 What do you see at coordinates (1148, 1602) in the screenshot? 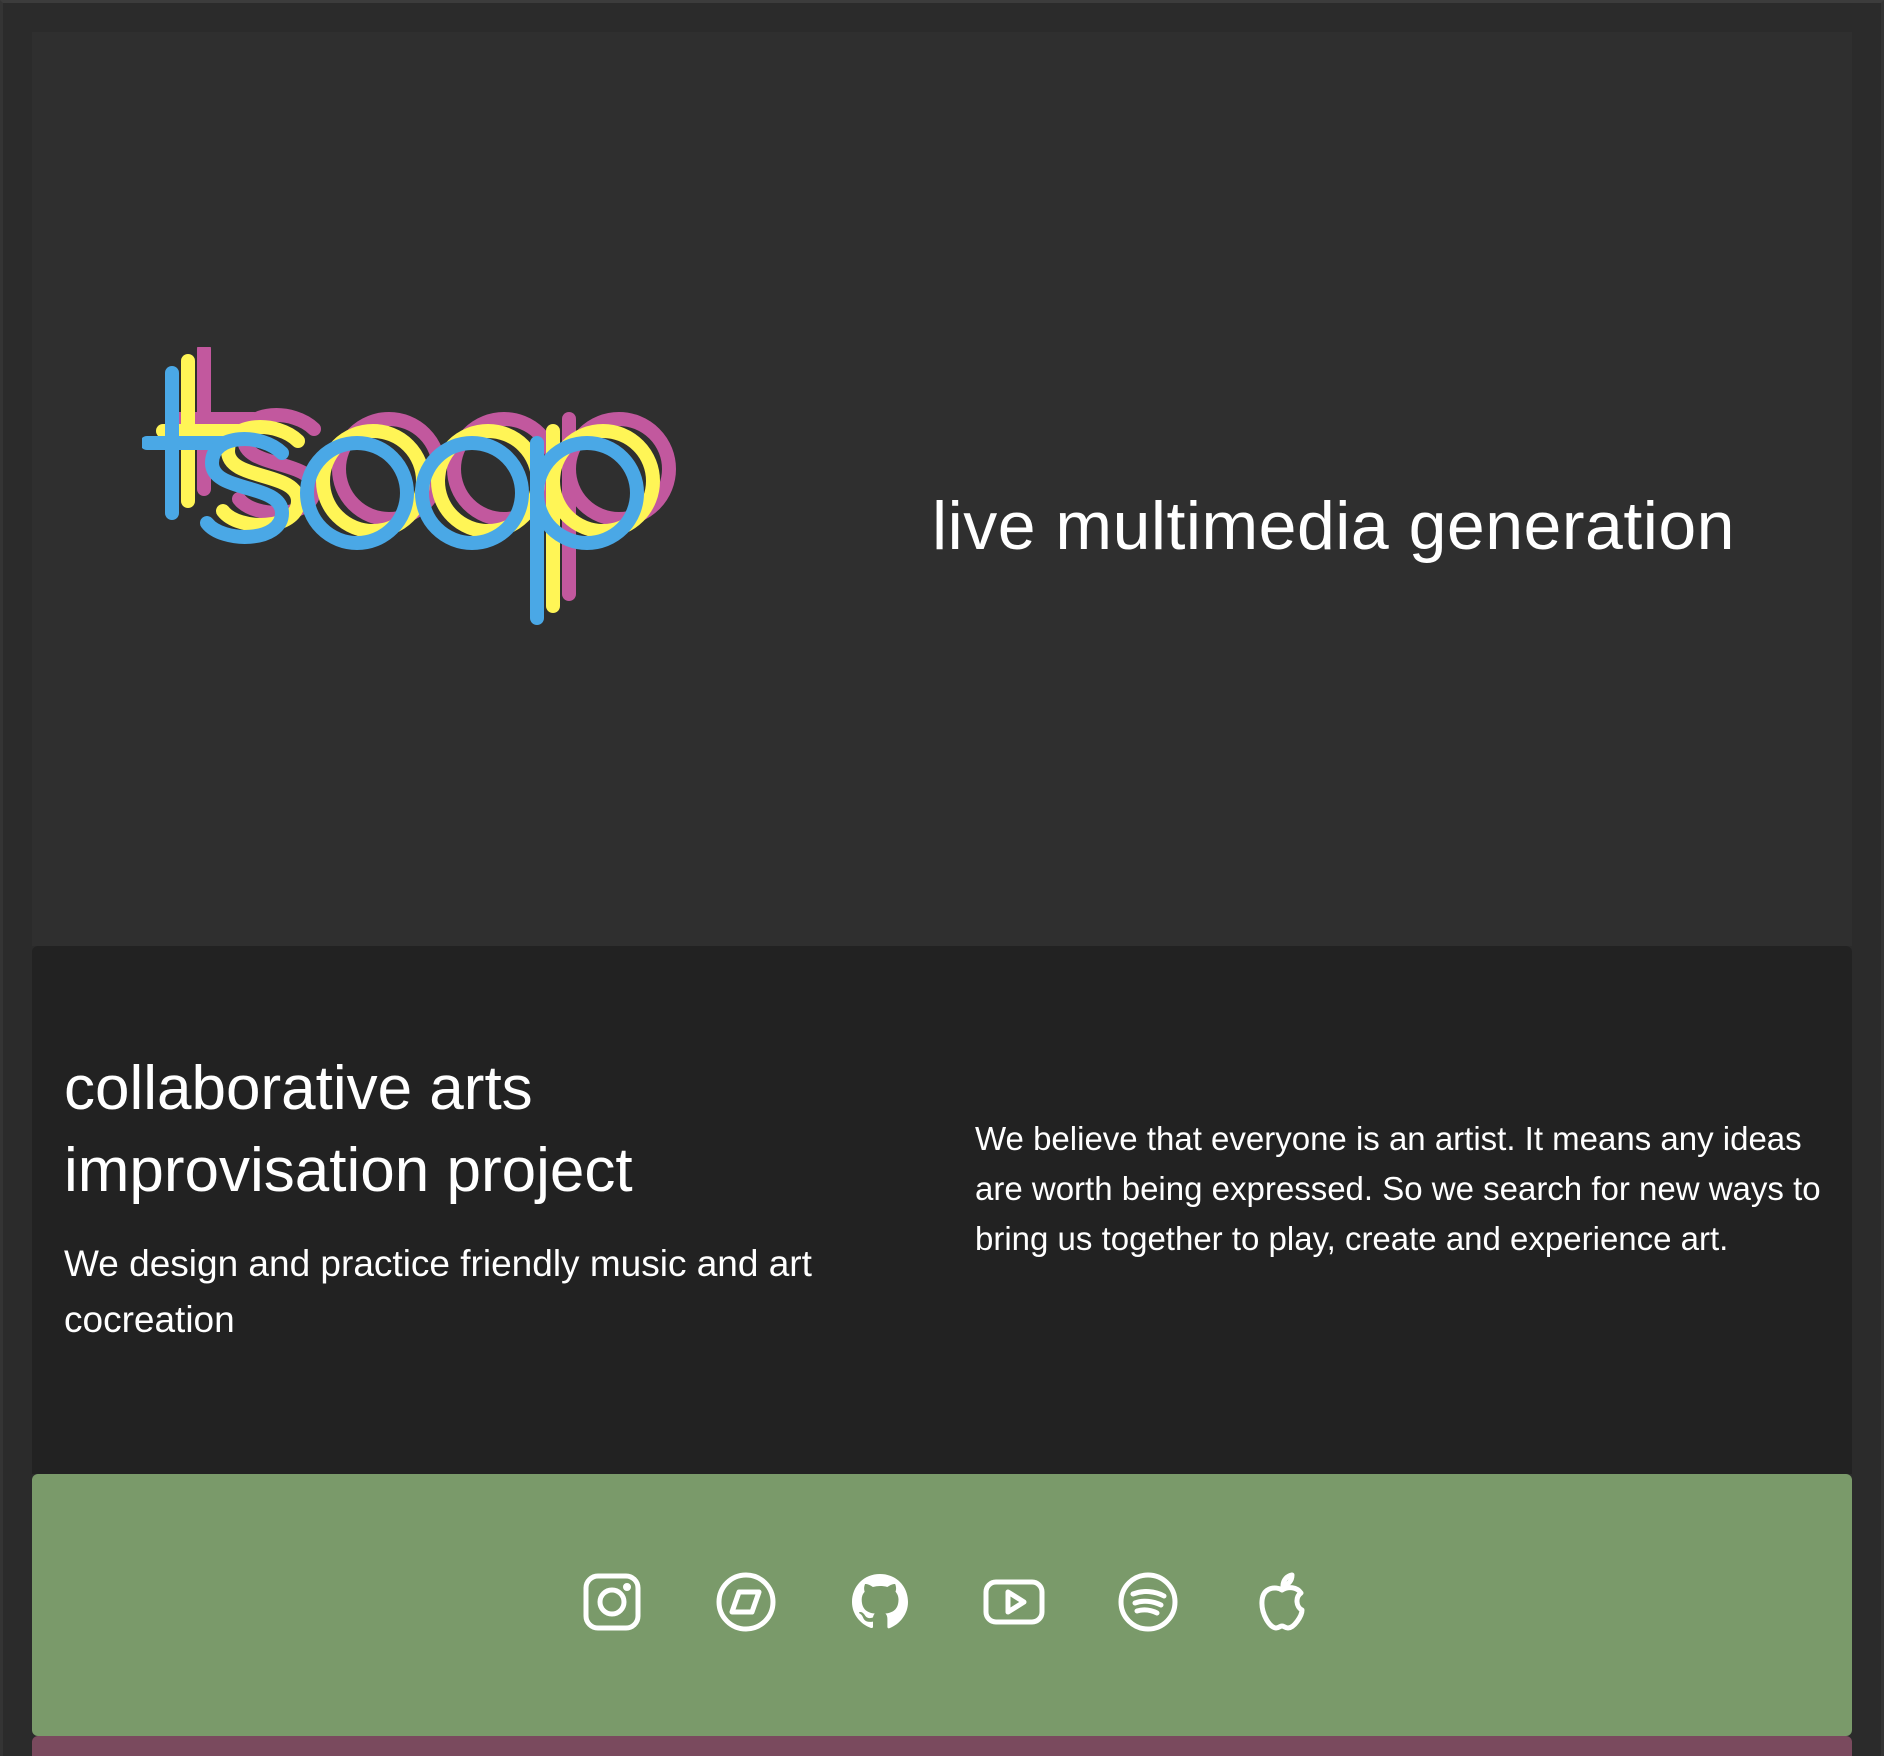
I see `spotify-icon` at bounding box center [1148, 1602].